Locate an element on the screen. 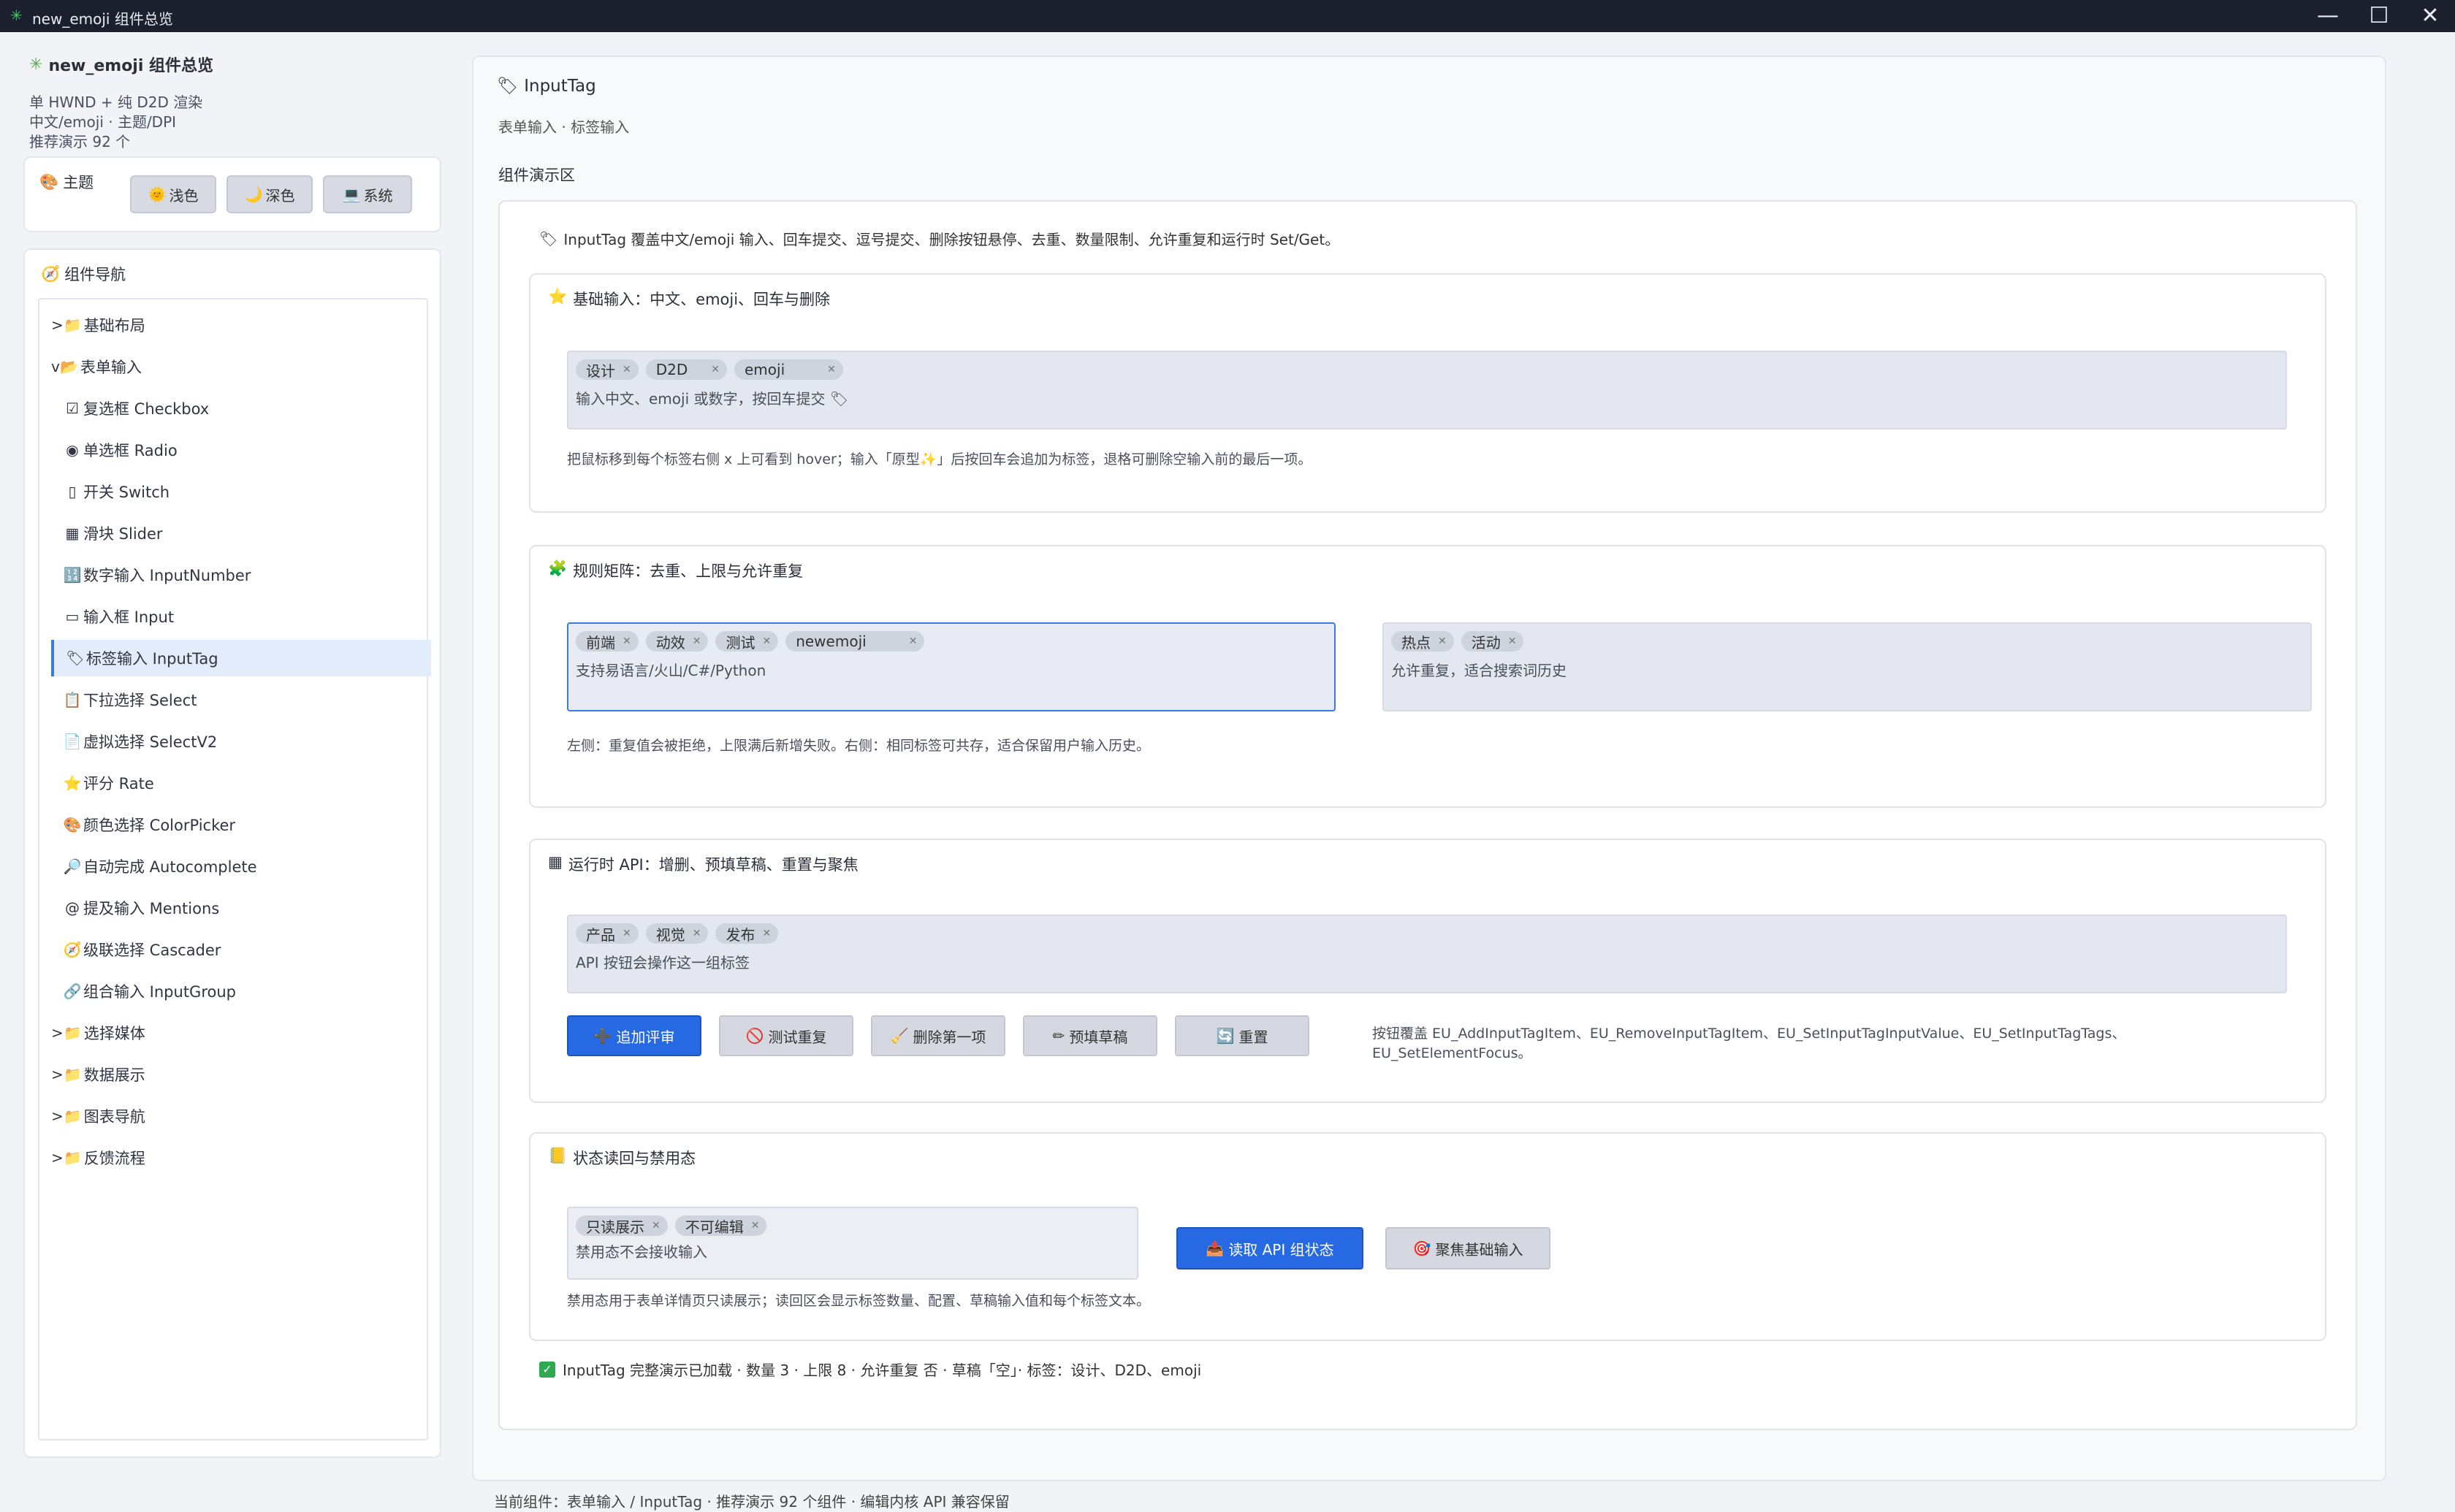 This screenshot has width=2455, height=1512. checkmark-icon: ✓ is located at coordinates (547, 1369).